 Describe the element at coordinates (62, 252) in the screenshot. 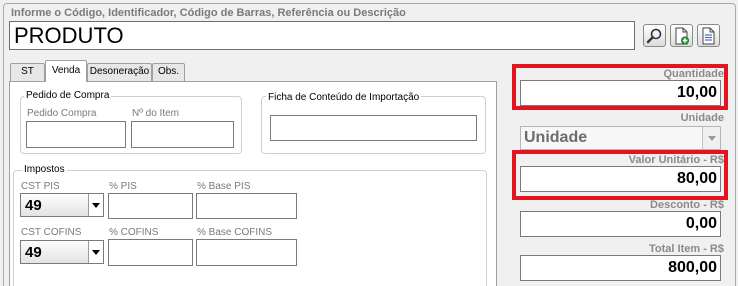

I see `cst-cofins-select: 49` at that location.